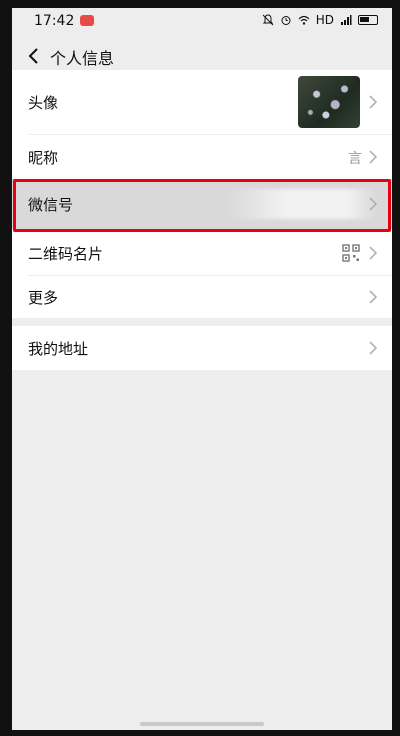 This screenshot has width=400, height=736. I want to click on nickname-row: 昵称 言, so click(202, 157).